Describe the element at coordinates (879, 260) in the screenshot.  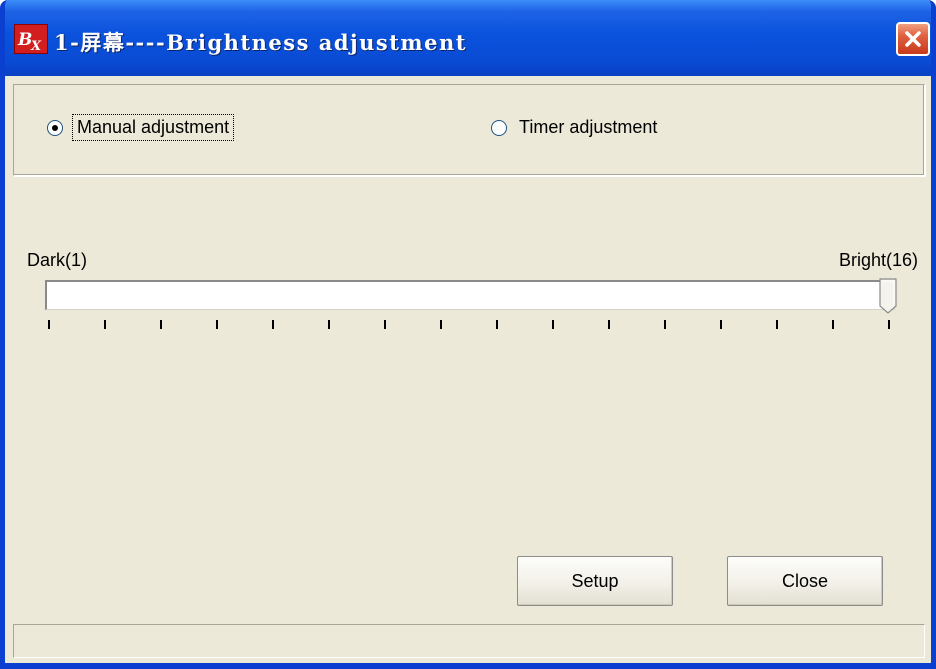
I see `slider-max-label: Bright(16)` at that location.